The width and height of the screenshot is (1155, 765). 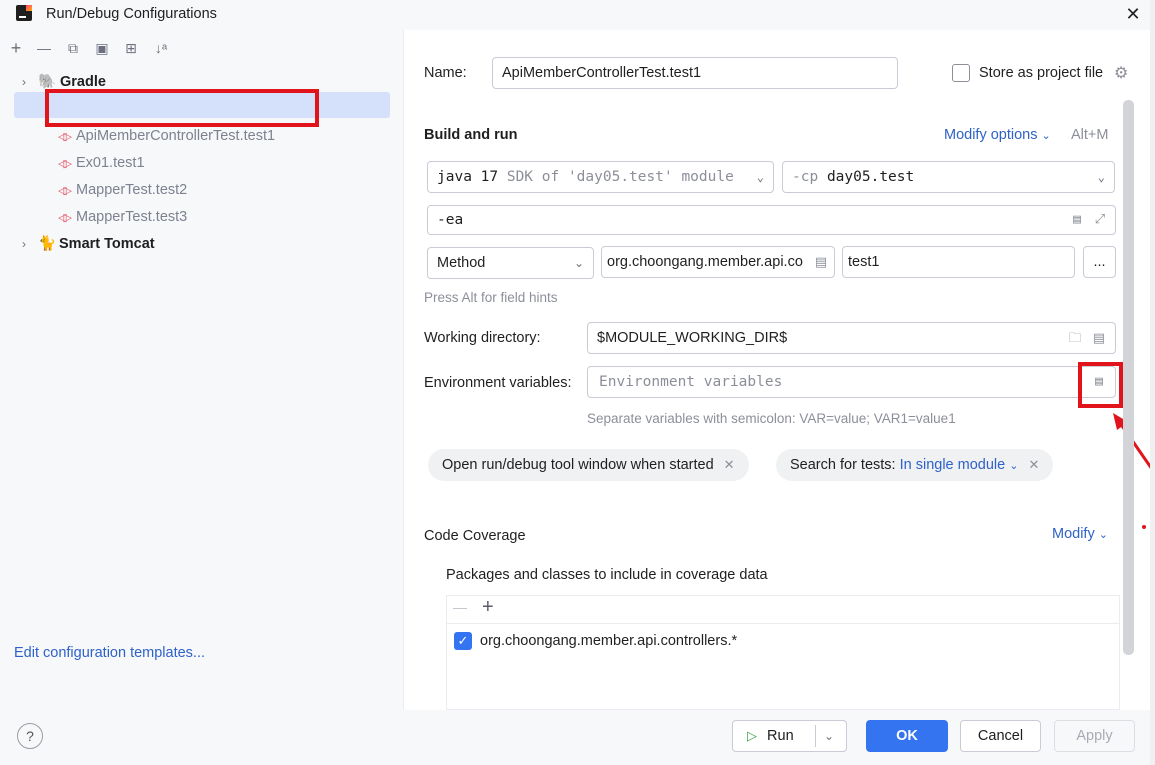 I want to click on jdk-detail: SDK of 'day05.test' module, so click(x=620, y=177).